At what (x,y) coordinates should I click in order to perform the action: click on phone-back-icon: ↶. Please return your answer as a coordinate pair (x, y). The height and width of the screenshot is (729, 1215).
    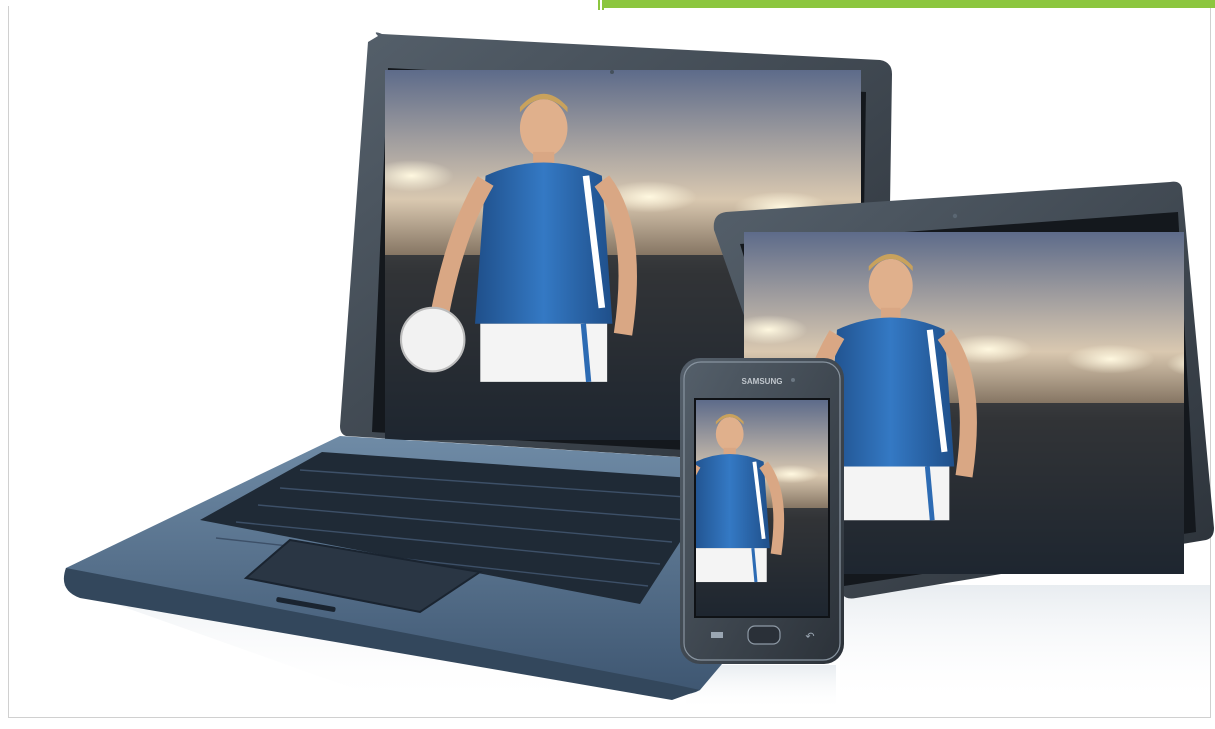
    Looking at the image, I should click on (809, 636).